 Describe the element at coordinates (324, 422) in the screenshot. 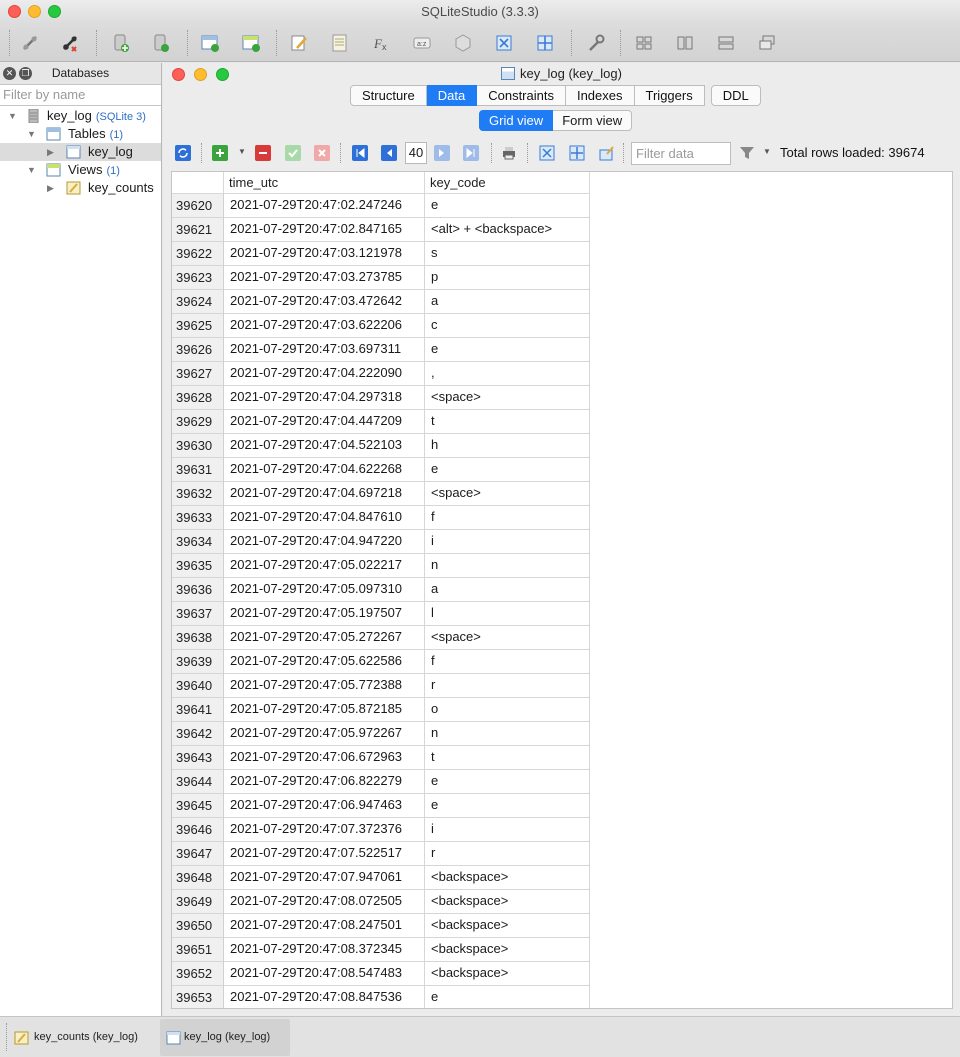

I see `cell-time-utc: 2021-07-29T20:47:04.447209` at that location.